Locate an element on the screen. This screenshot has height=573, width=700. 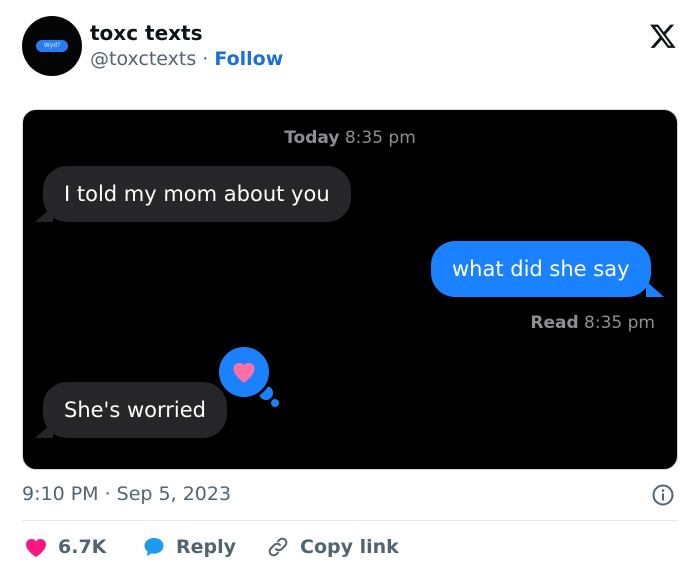
action-bar: 6.7K Reply Copy link is located at coordinates (350, 547).